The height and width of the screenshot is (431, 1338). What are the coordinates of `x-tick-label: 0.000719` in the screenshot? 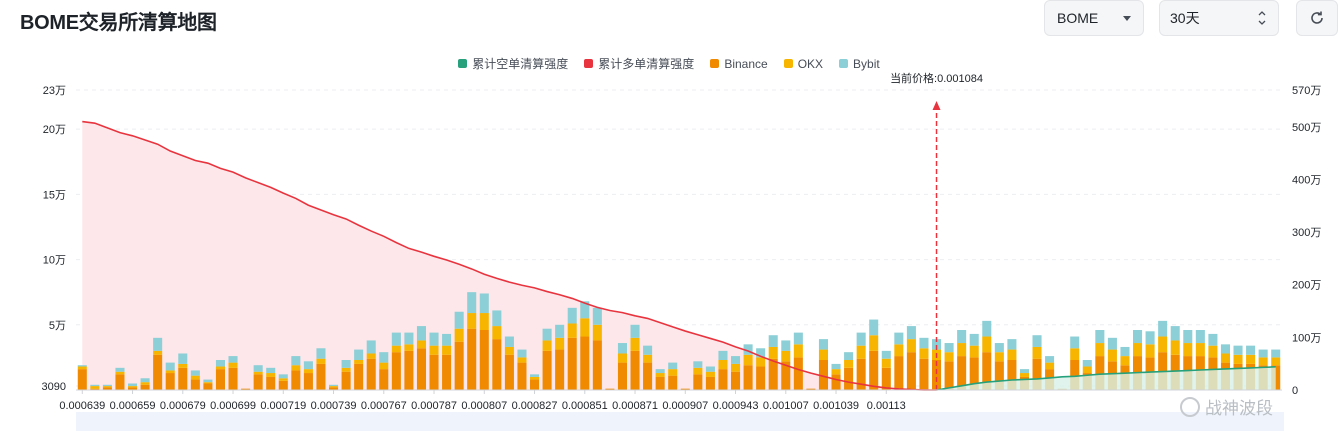 It's located at (283, 406).